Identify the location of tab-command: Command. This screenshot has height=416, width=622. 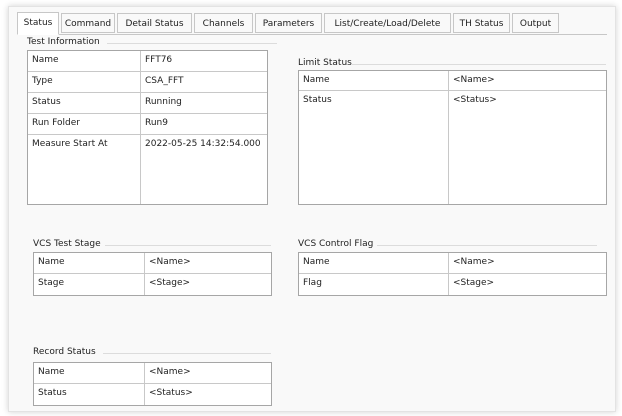
(88, 23).